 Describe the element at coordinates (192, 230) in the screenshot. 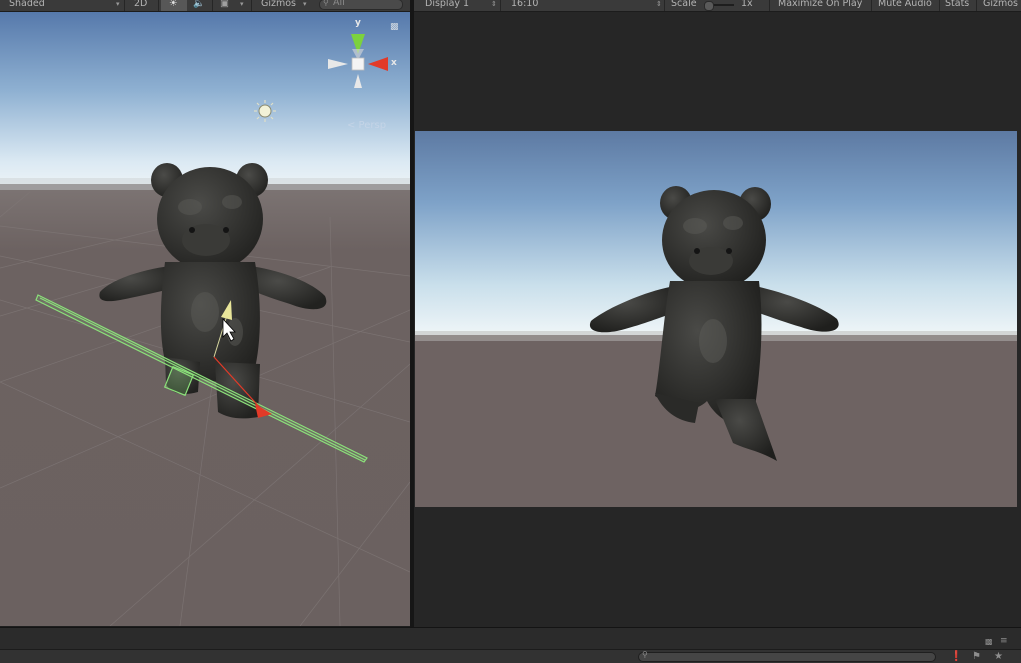

I see `bear-eye-left` at that location.